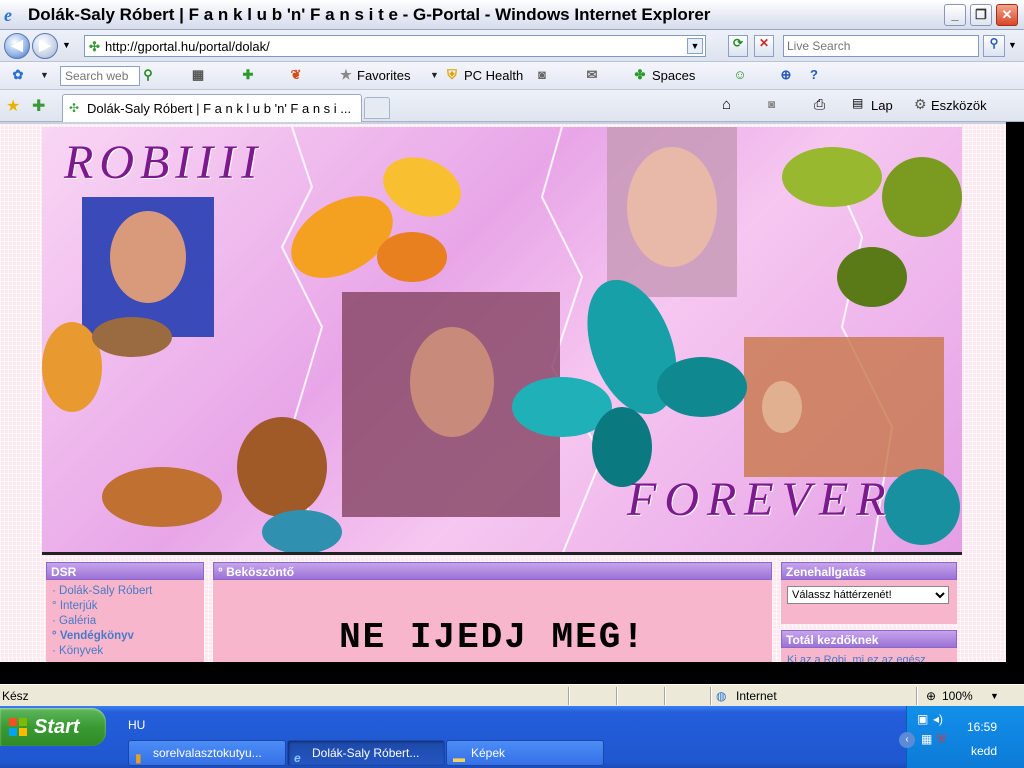  I want to click on feeds-icon: ◙, so click(771, 104).